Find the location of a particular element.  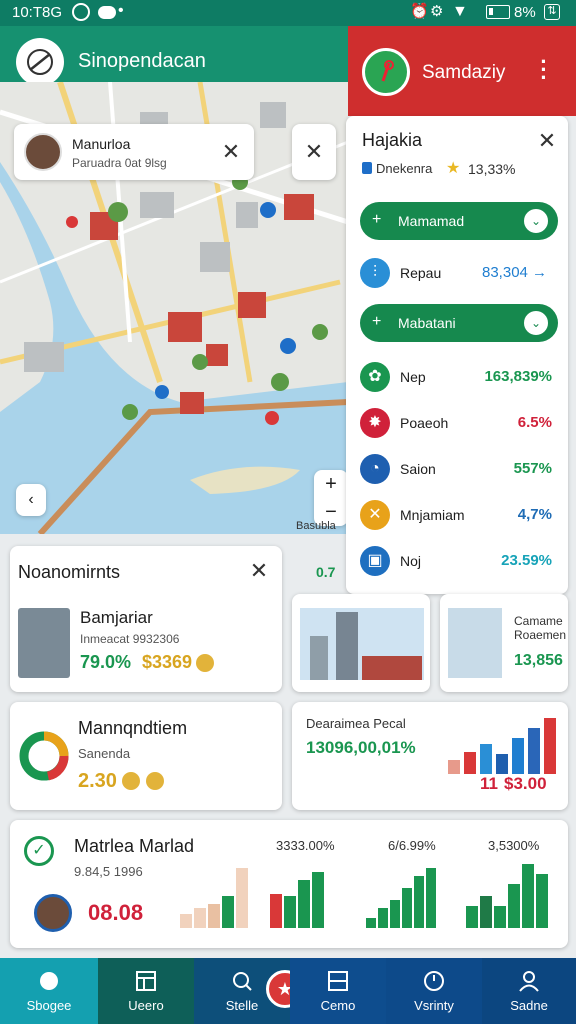

map-attribution: Basubla is located at coordinates (316, 526).